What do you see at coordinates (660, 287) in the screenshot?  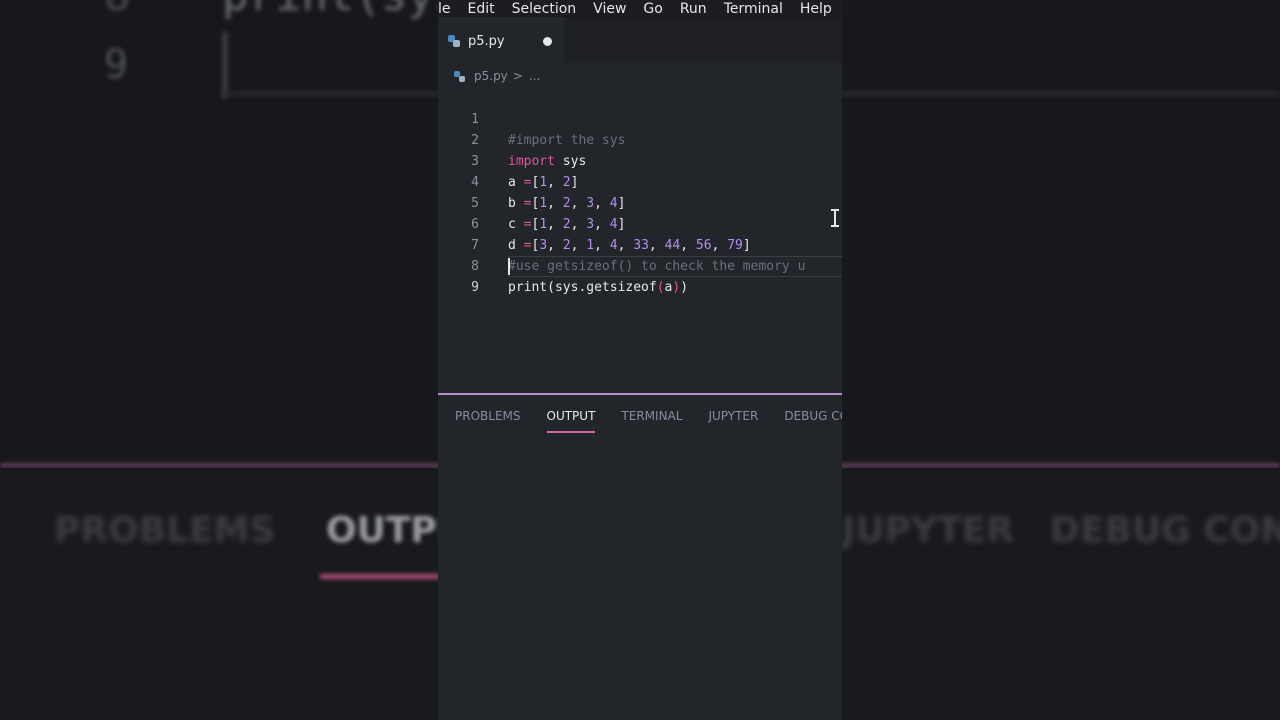 I see `bracket: (` at bounding box center [660, 287].